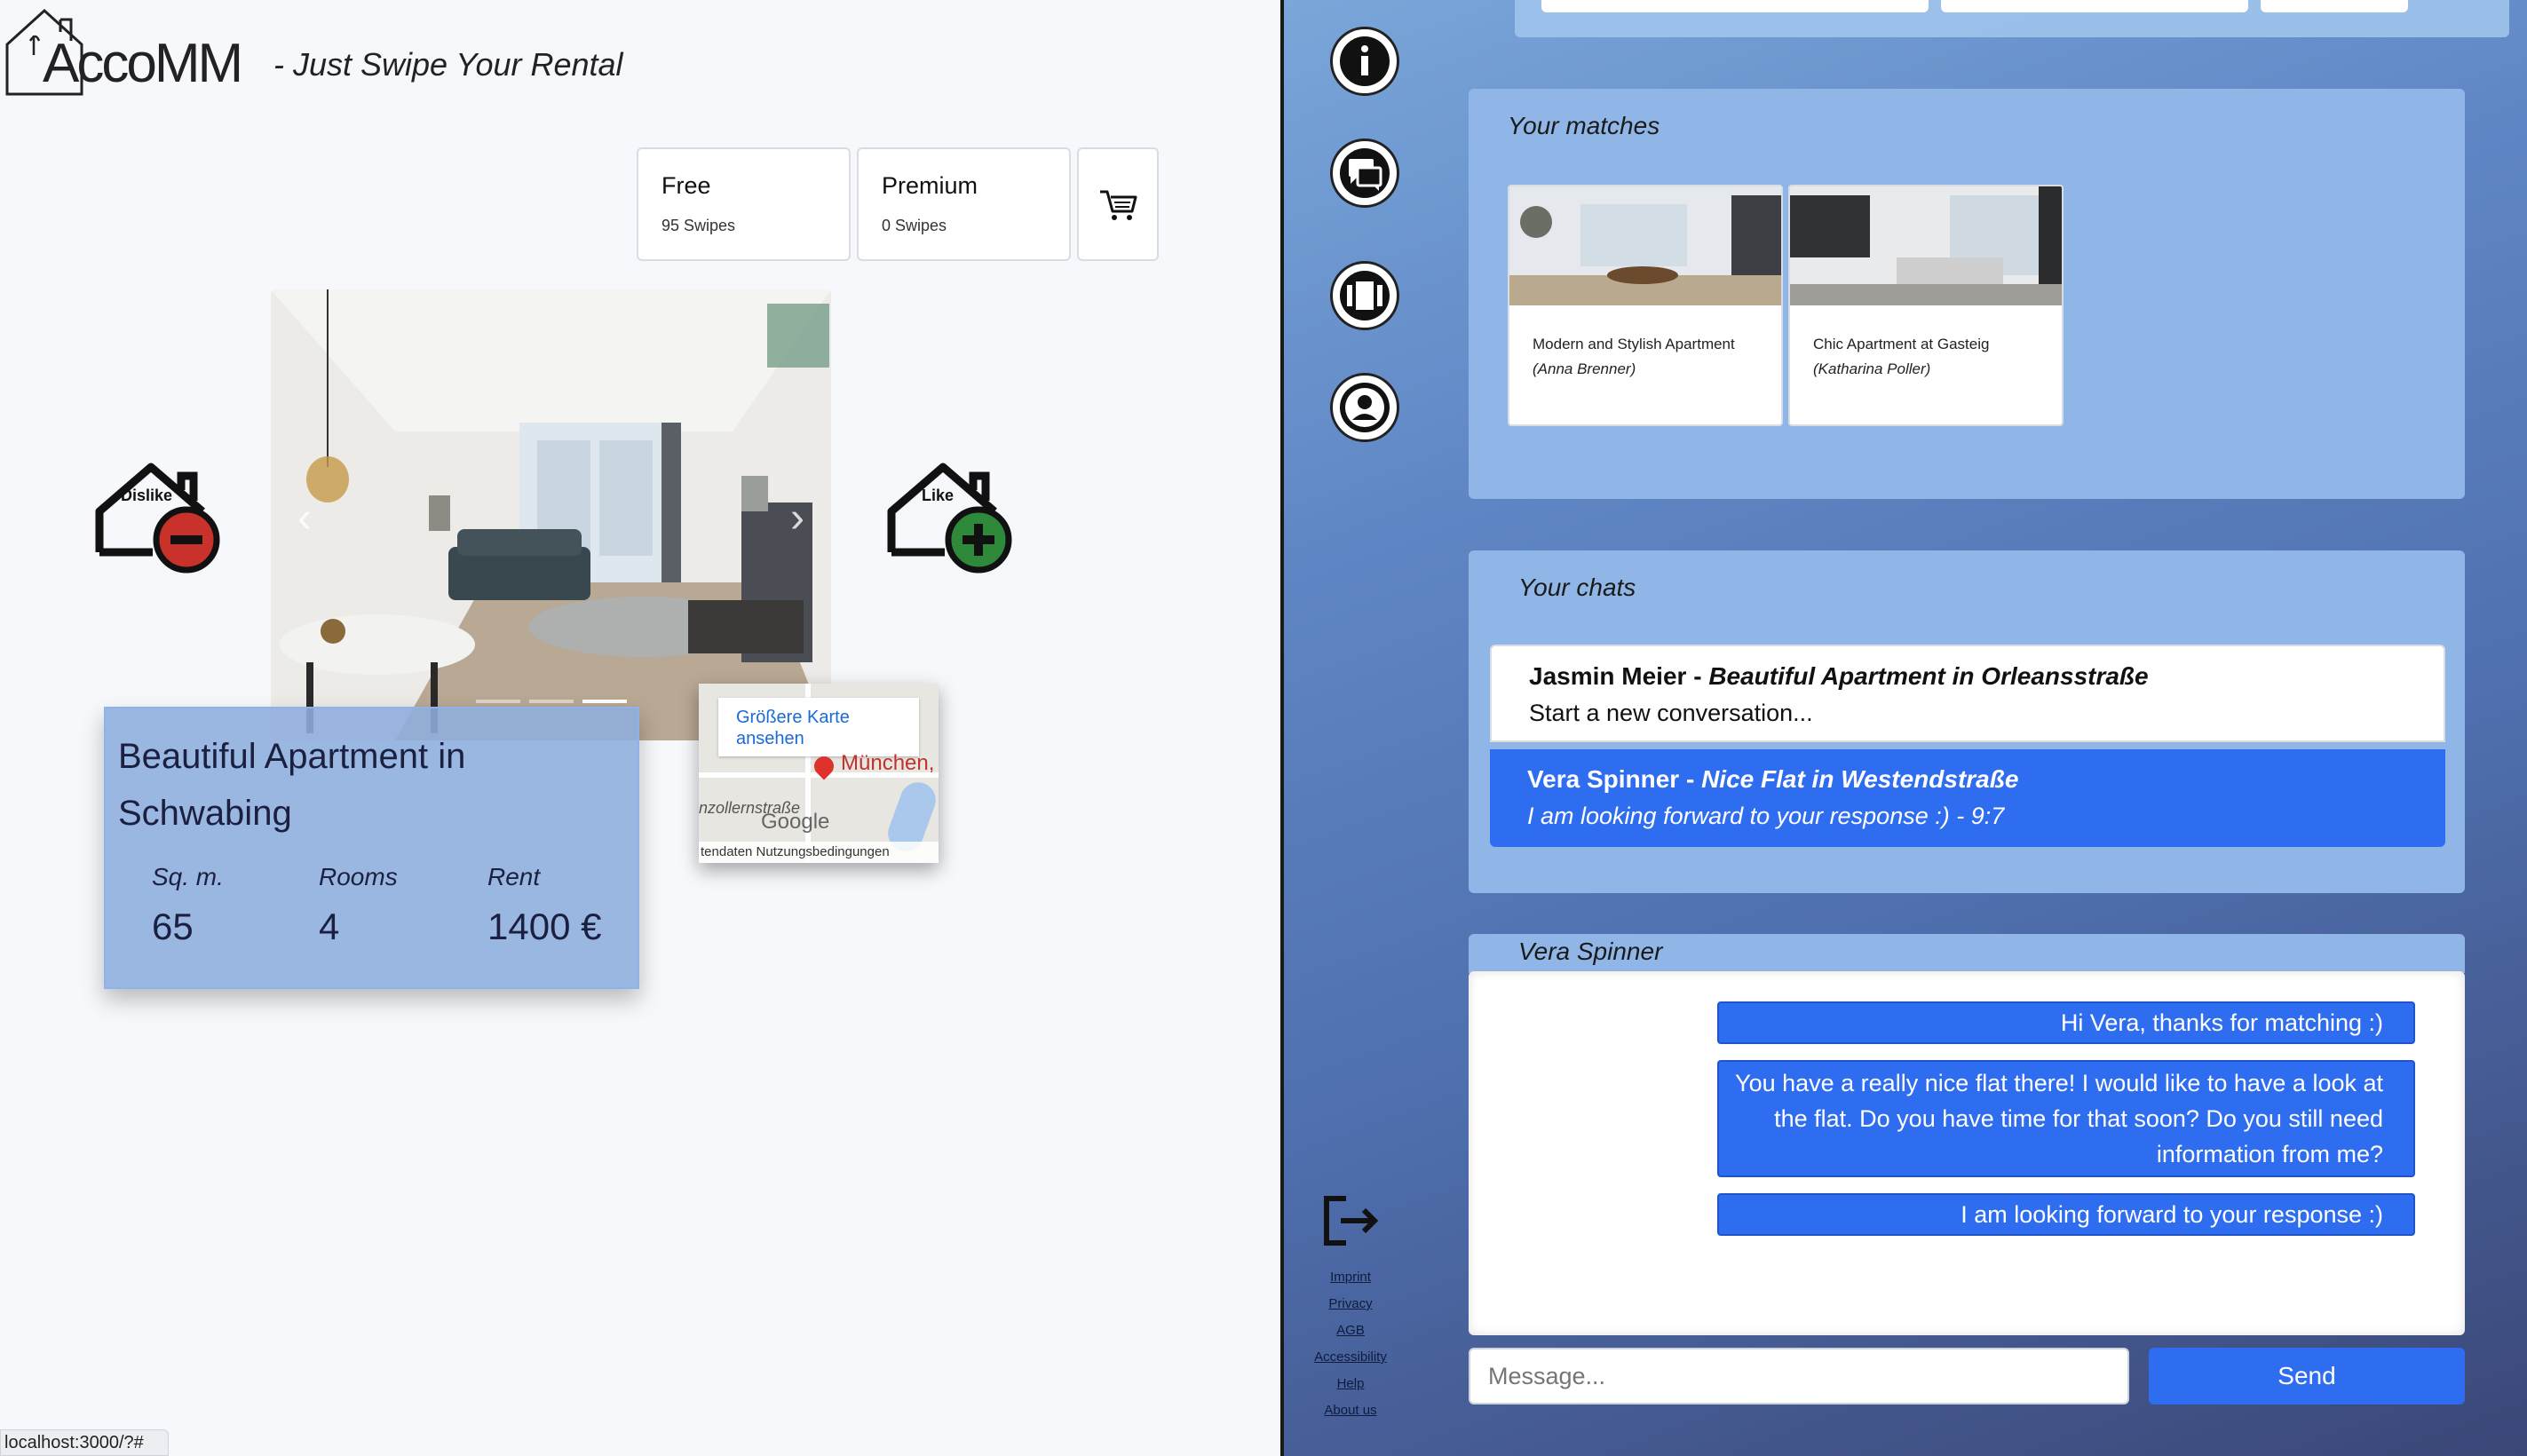 Image resolution: width=2527 pixels, height=1456 pixels. I want to click on chats-icon, so click(1365, 173).